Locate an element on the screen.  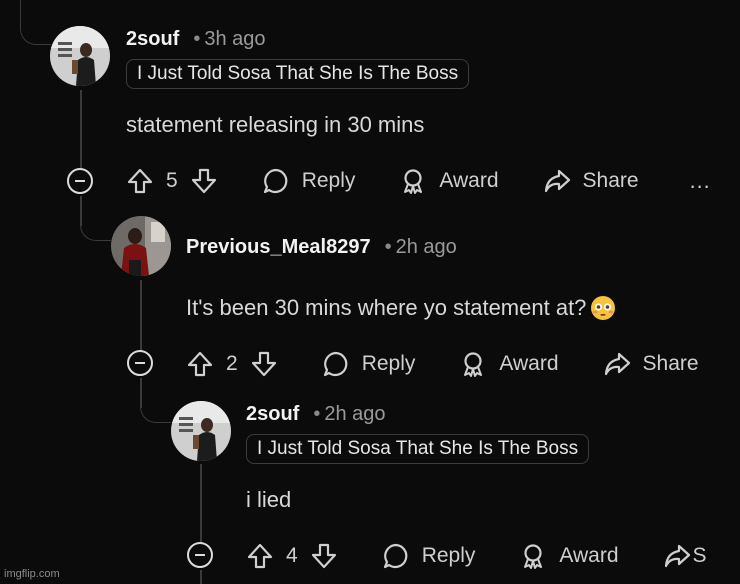
comment-actions: 4 Reply Award S is located at coordinates (476, 556).